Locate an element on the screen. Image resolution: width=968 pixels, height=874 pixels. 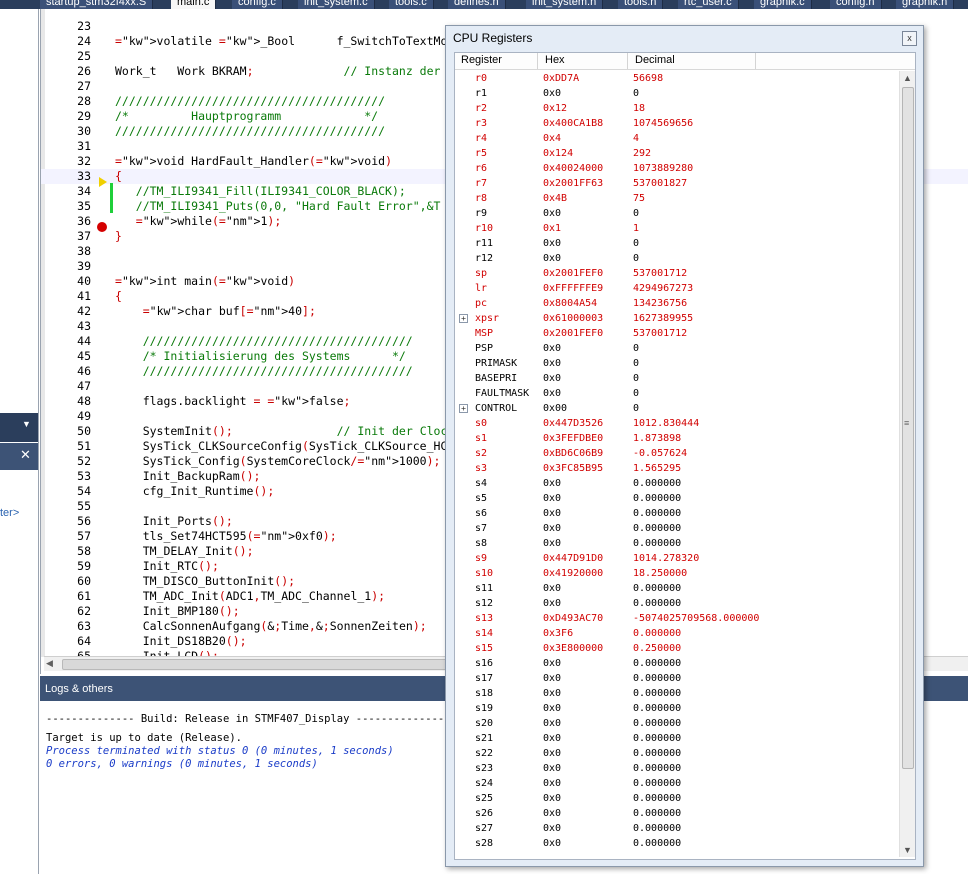
code-text: Work_t Work BKRAM; // Instanz der is located at coordinates (277, 71).